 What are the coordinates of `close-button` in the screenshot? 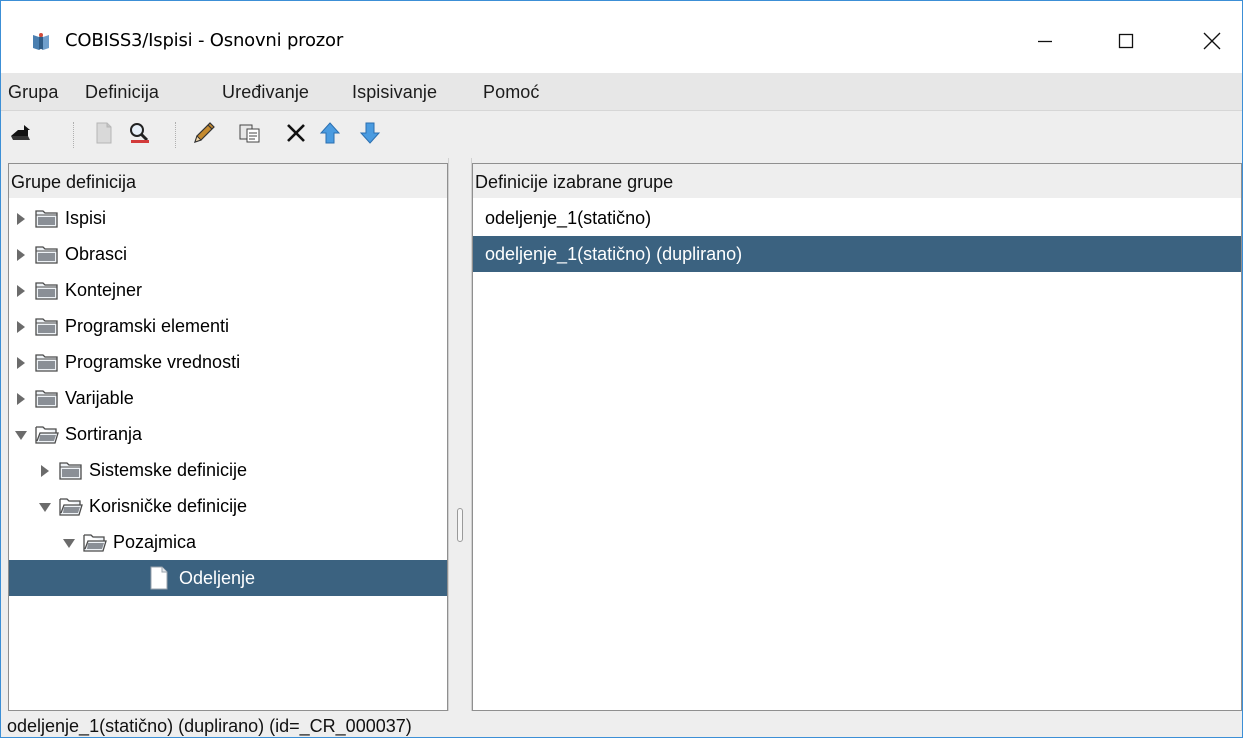 It's located at (1212, 41).